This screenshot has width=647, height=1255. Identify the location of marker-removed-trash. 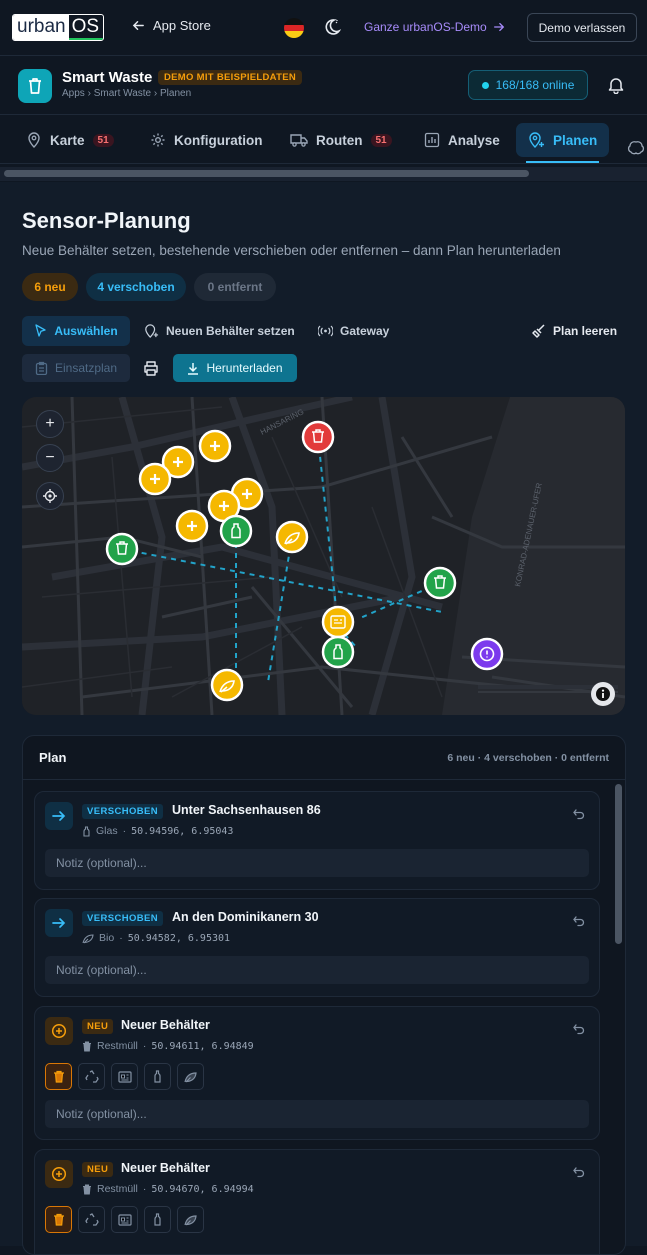
(318, 437).